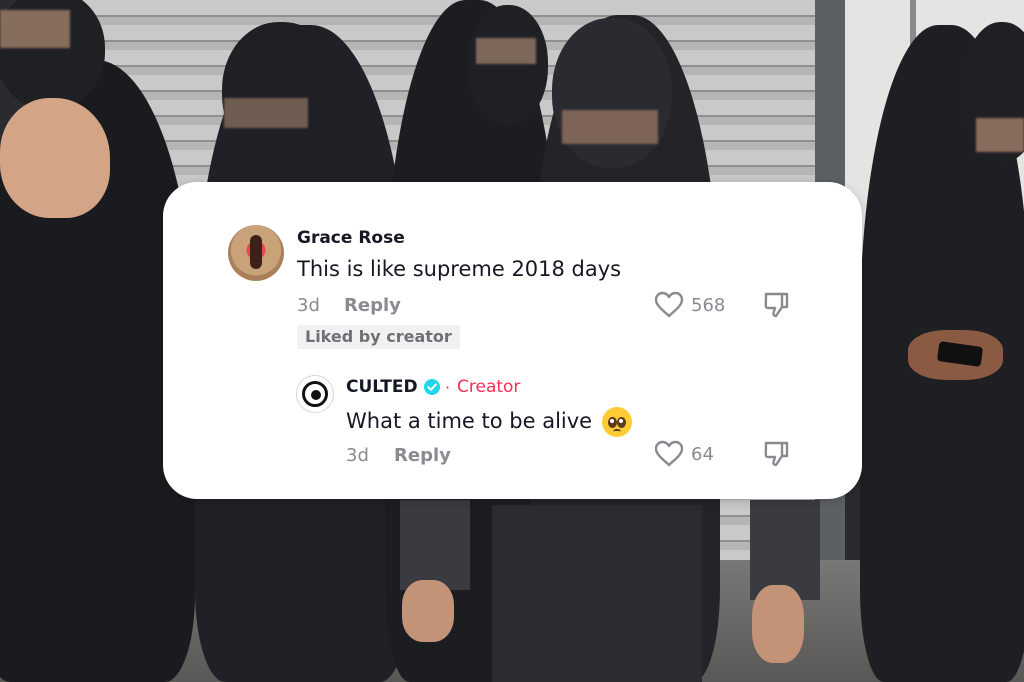 The height and width of the screenshot is (682, 1024). What do you see at coordinates (351, 238) in the screenshot?
I see `comment-username: Grace Rose` at bounding box center [351, 238].